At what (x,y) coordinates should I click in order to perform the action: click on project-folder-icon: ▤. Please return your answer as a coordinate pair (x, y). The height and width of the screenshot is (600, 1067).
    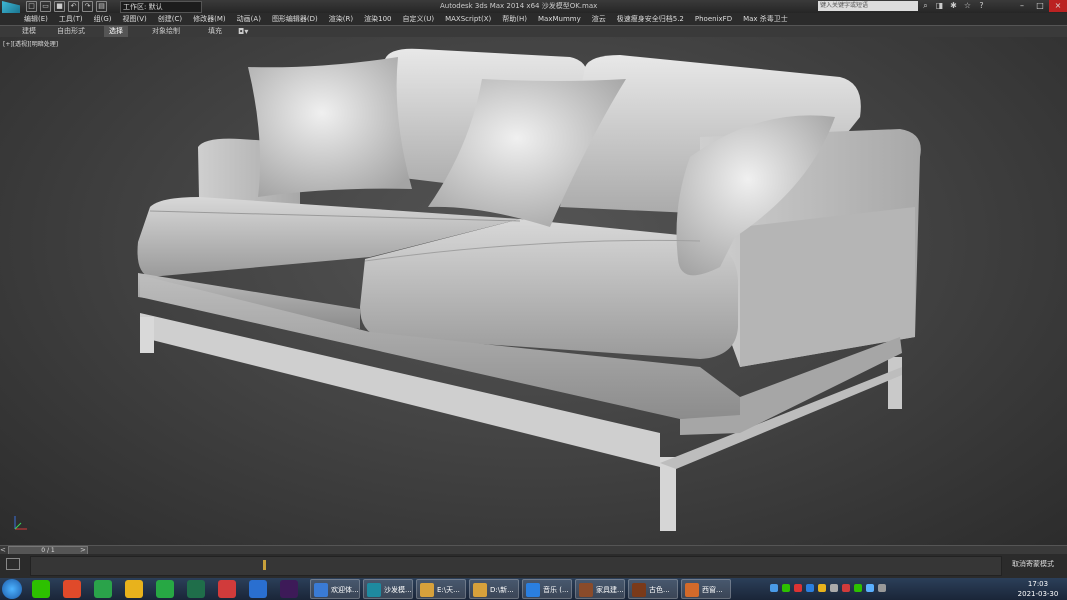
    Looking at the image, I should click on (101, 6).